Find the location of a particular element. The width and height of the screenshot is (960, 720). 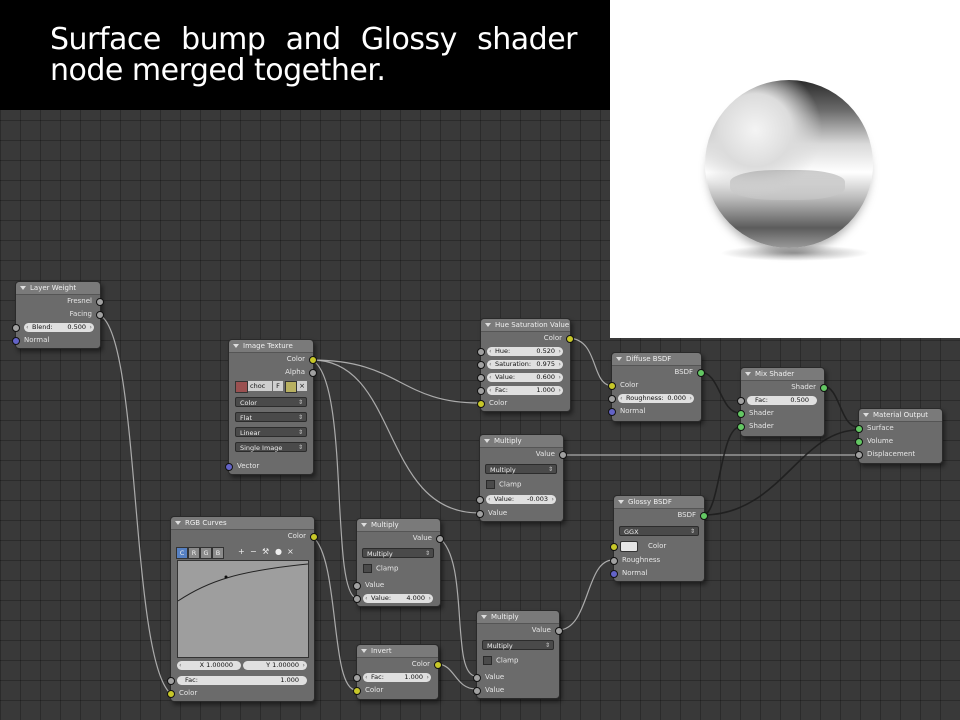

socket-vector: Vector is located at coordinates (273, 466).